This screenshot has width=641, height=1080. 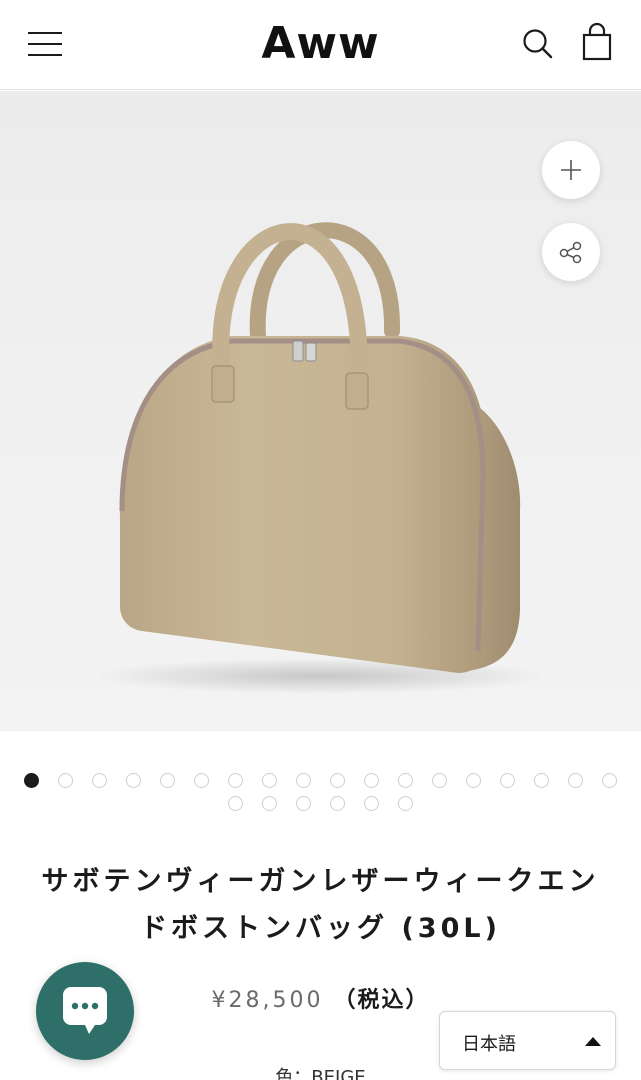 I want to click on shopping-bag-icon, so click(x=597, y=43).